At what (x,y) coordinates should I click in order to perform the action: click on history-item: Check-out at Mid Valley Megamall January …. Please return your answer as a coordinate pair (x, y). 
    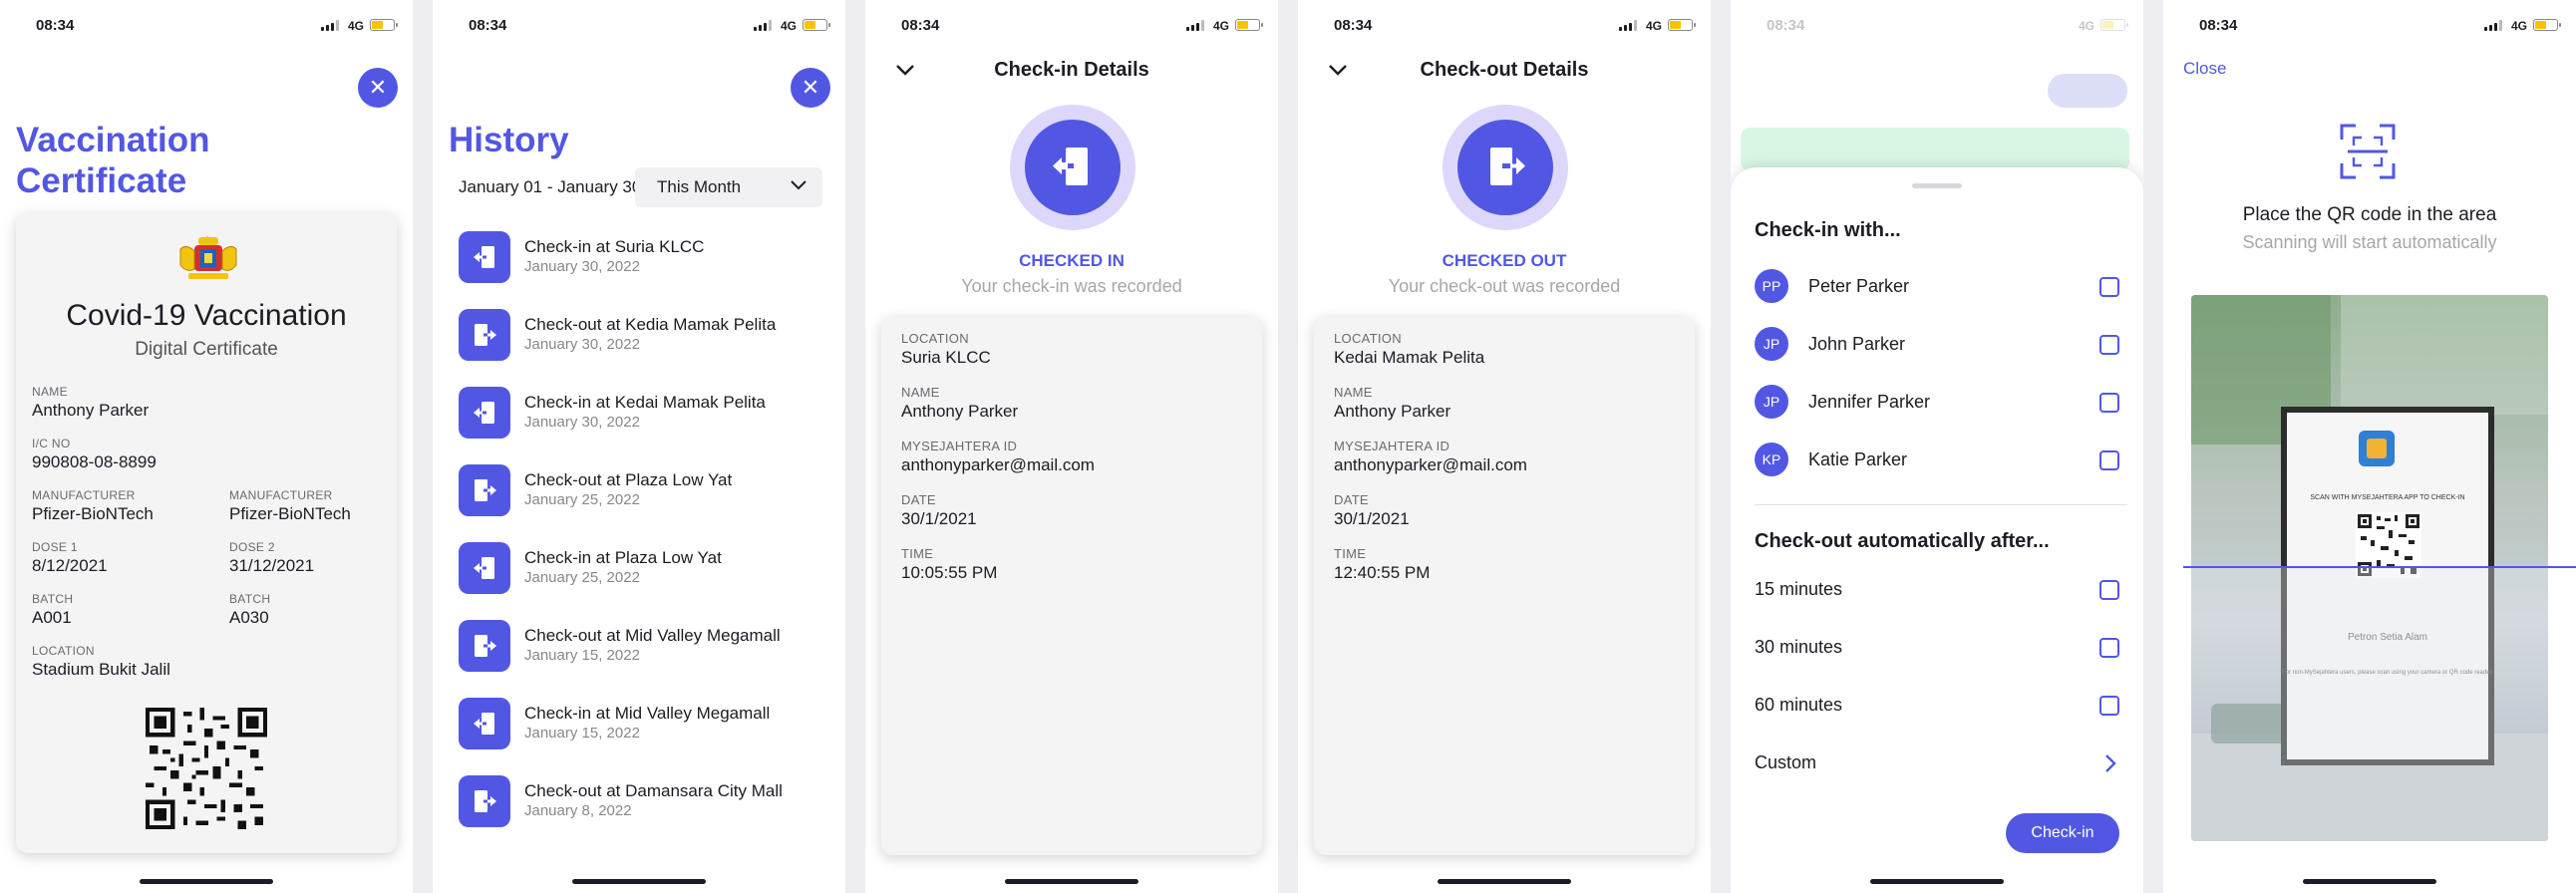
    Looking at the image, I should click on (643, 647).